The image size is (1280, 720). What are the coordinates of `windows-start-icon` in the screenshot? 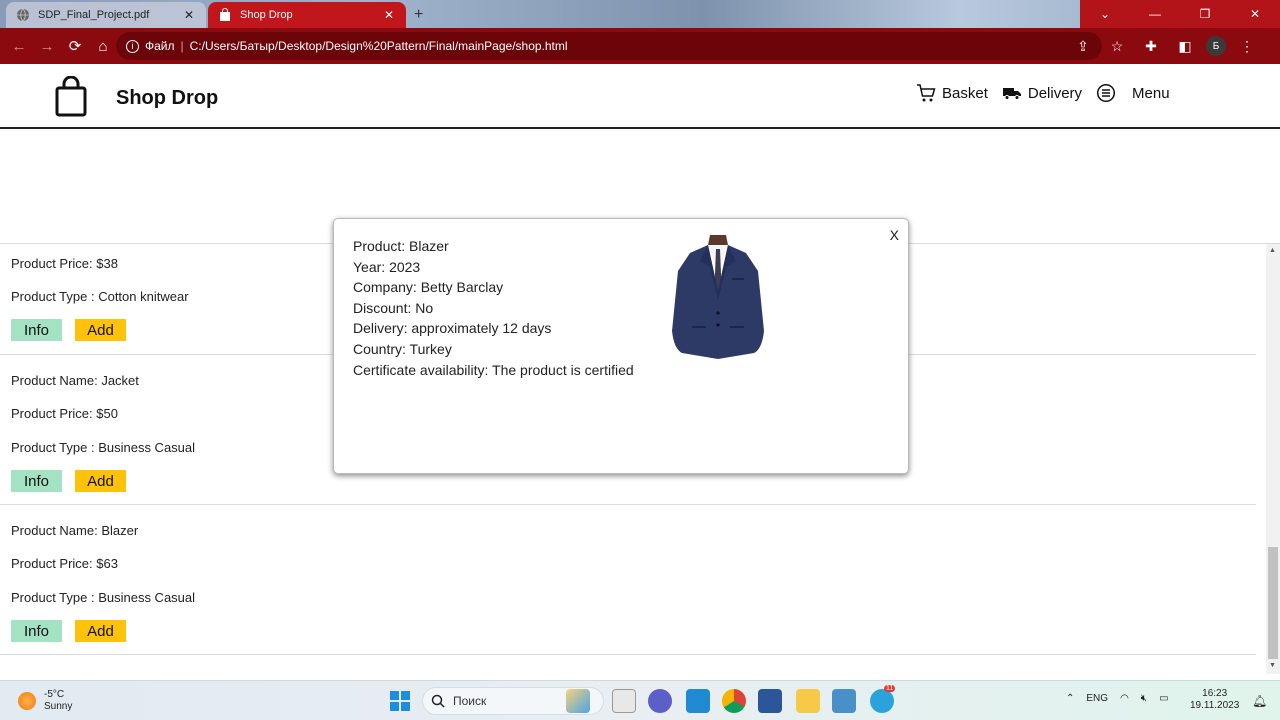 It's located at (400, 701).